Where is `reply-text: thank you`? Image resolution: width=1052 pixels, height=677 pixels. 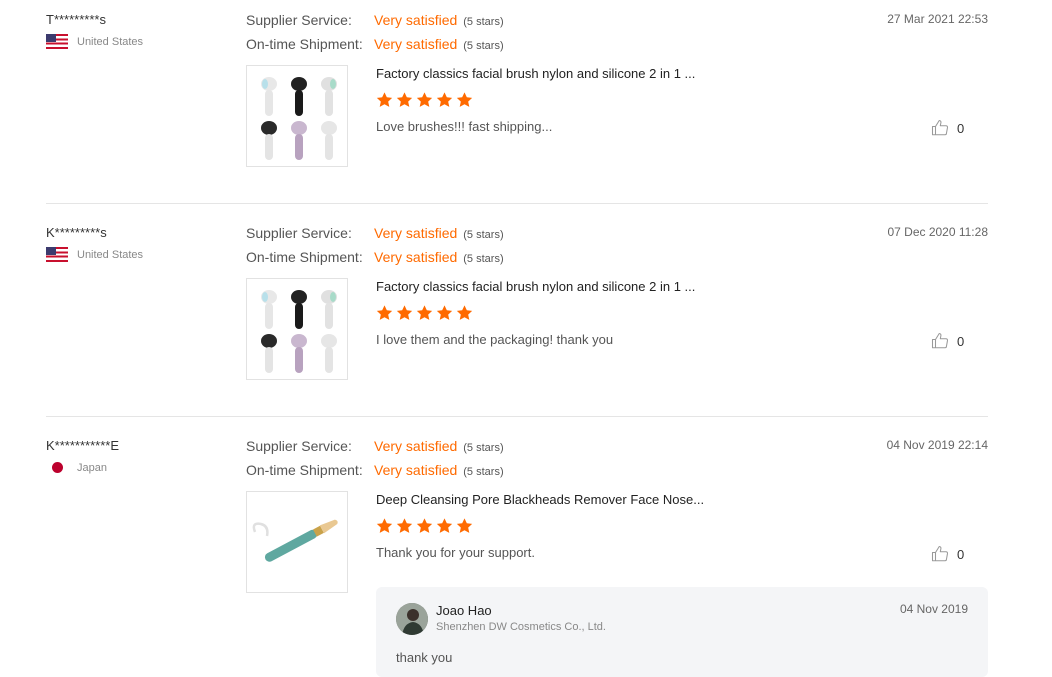 reply-text: thank you is located at coordinates (424, 657).